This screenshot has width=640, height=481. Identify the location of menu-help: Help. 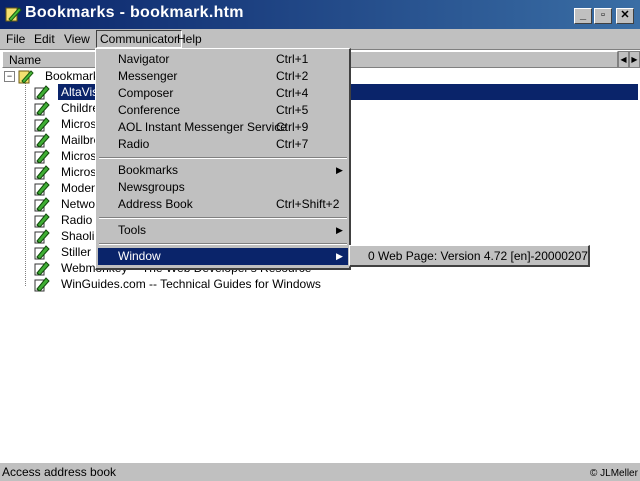
(189, 39).